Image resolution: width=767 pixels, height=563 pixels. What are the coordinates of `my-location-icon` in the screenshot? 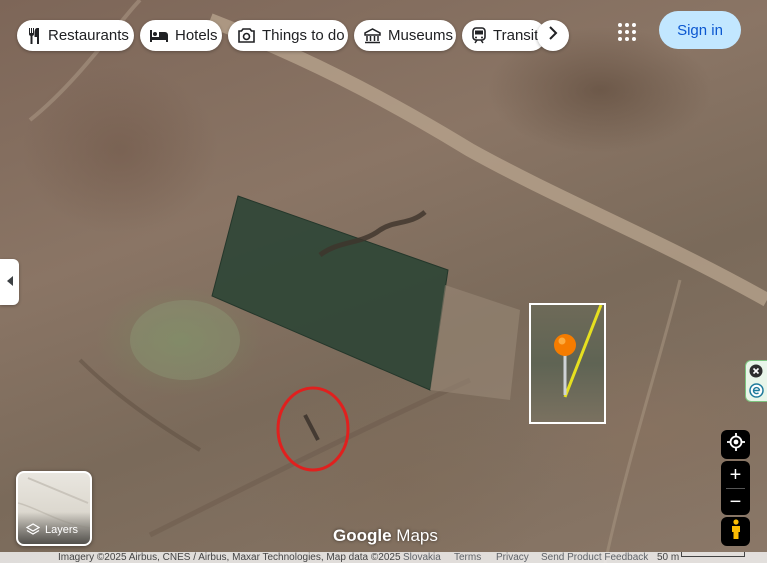 It's located at (735, 444).